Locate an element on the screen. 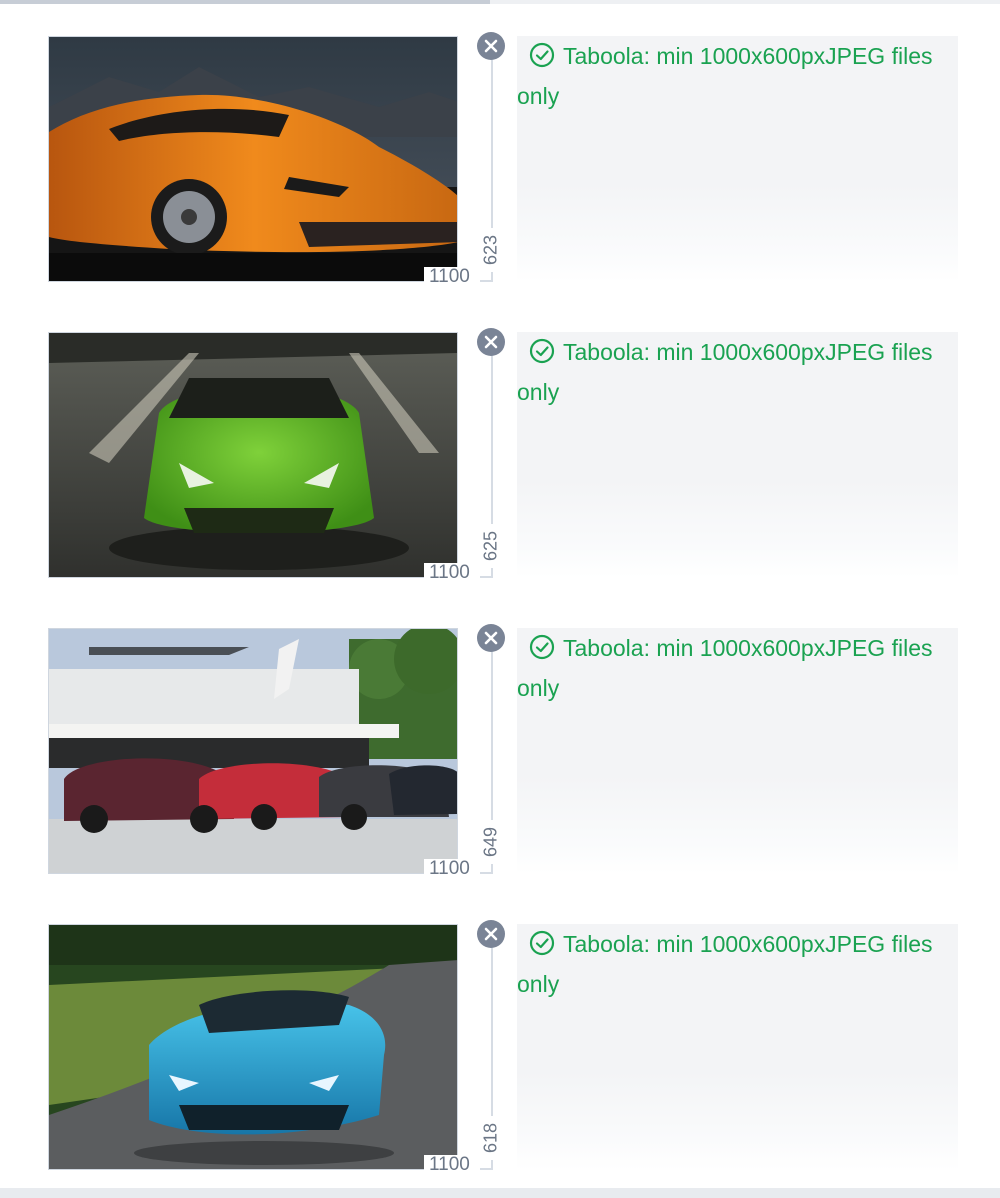 The height and width of the screenshot is (1198, 1000). hypercars-photo is located at coordinates (253, 751).